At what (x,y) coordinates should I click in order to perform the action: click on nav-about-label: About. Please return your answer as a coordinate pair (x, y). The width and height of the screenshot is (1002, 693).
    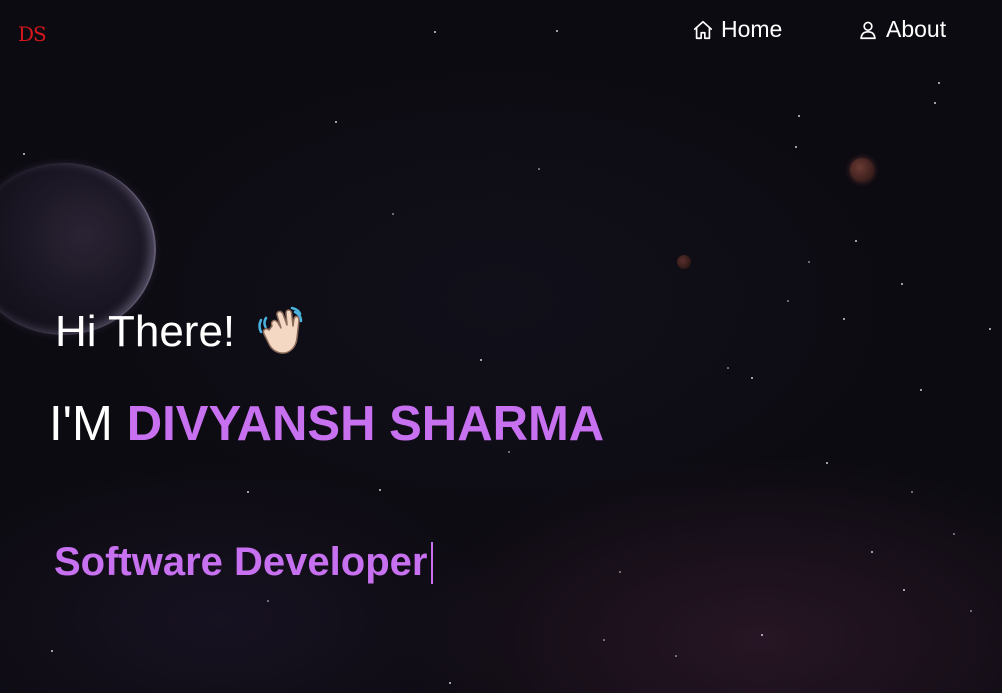
    Looking at the image, I should click on (916, 29).